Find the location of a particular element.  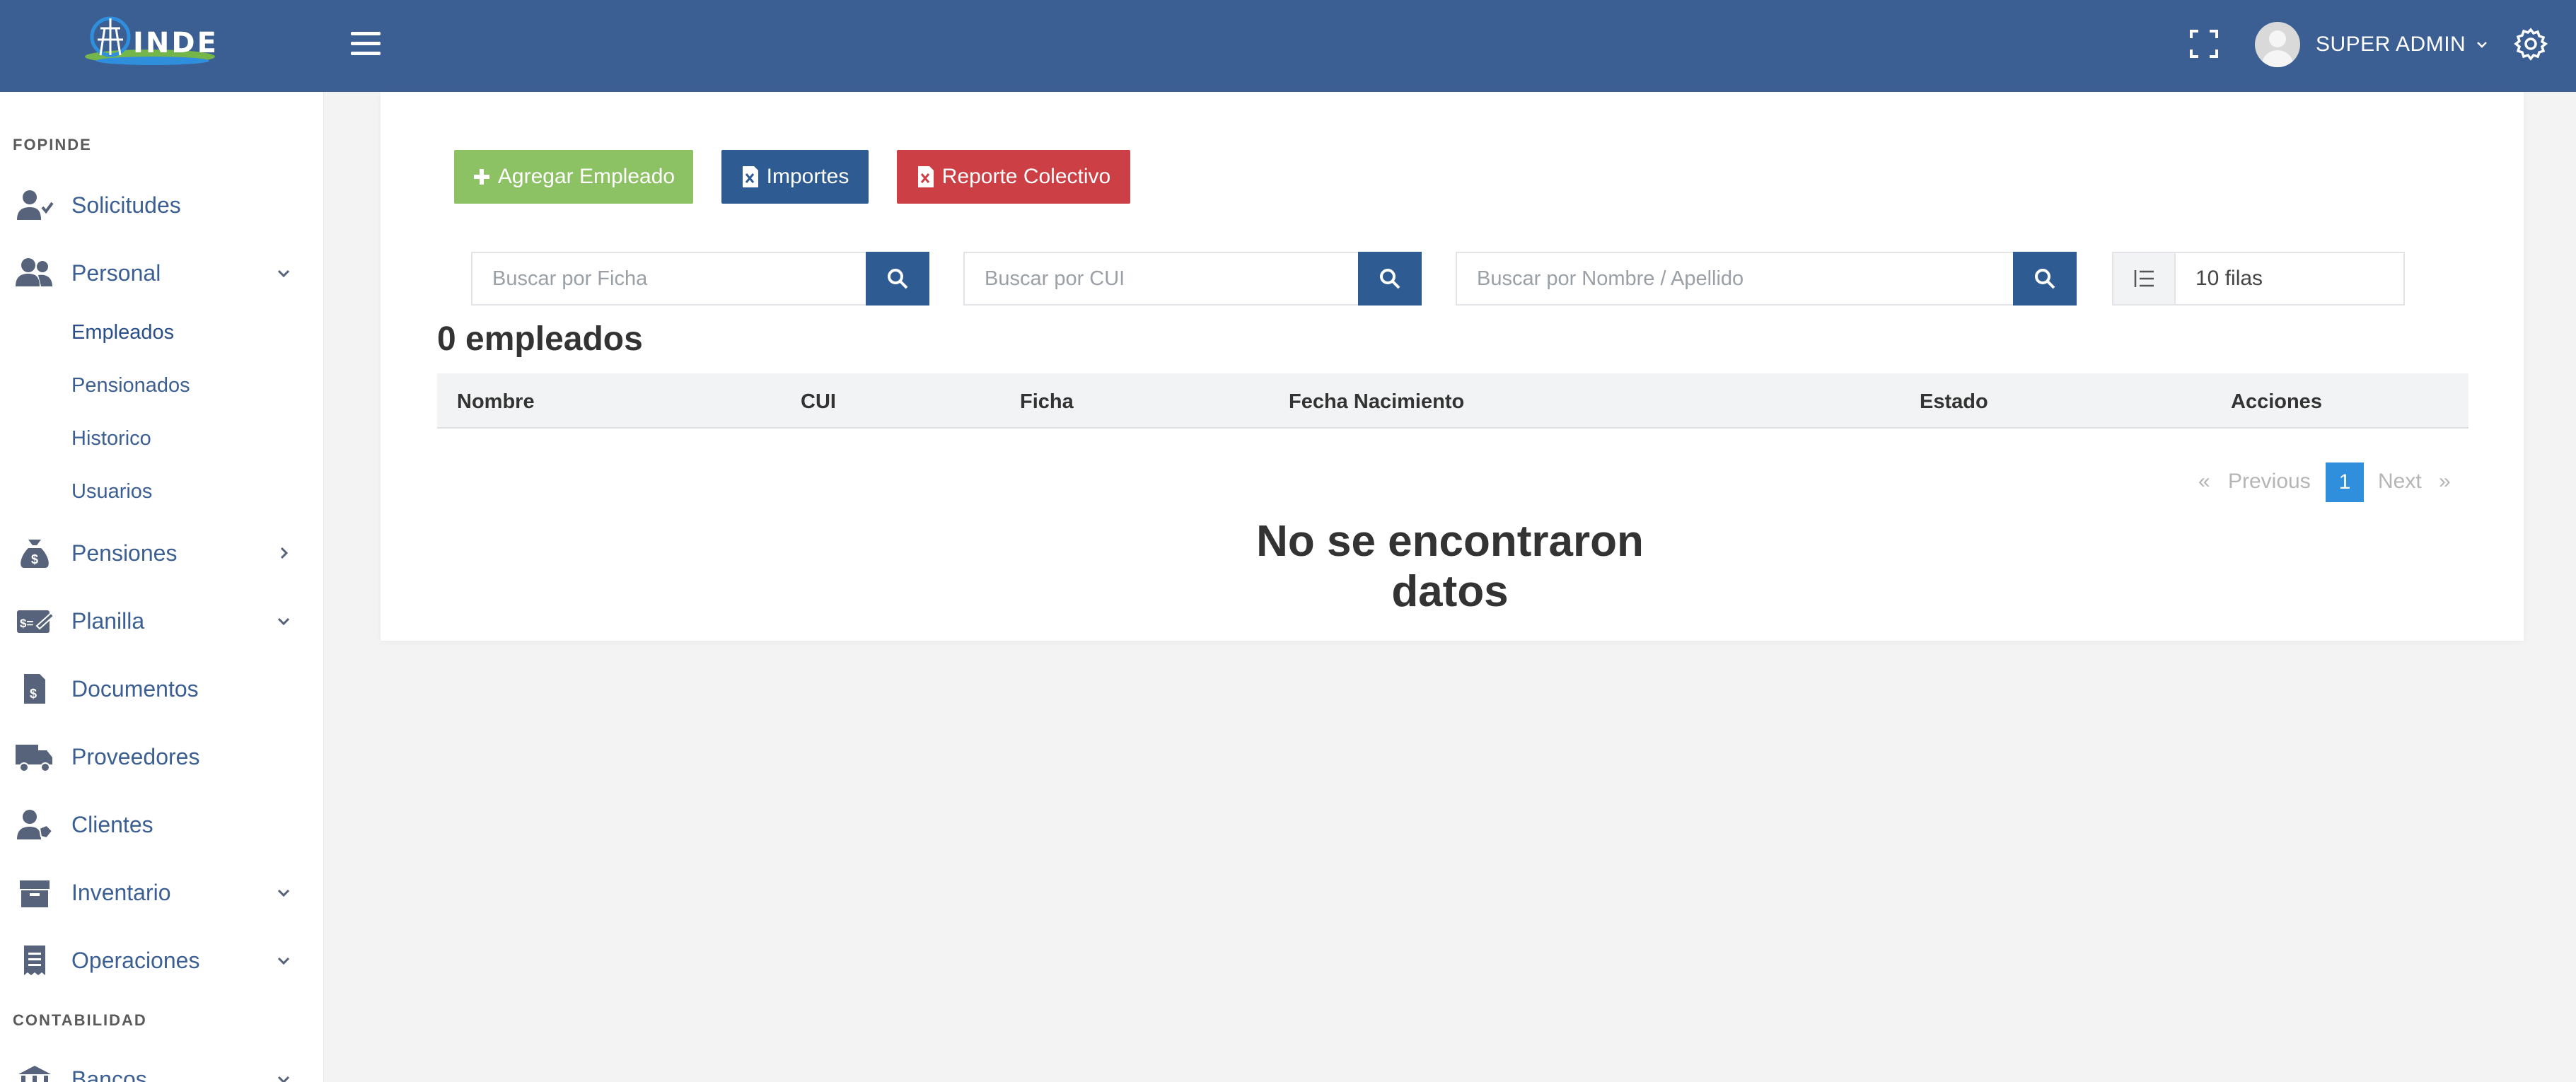

search-name-group is located at coordinates (1766, 279).